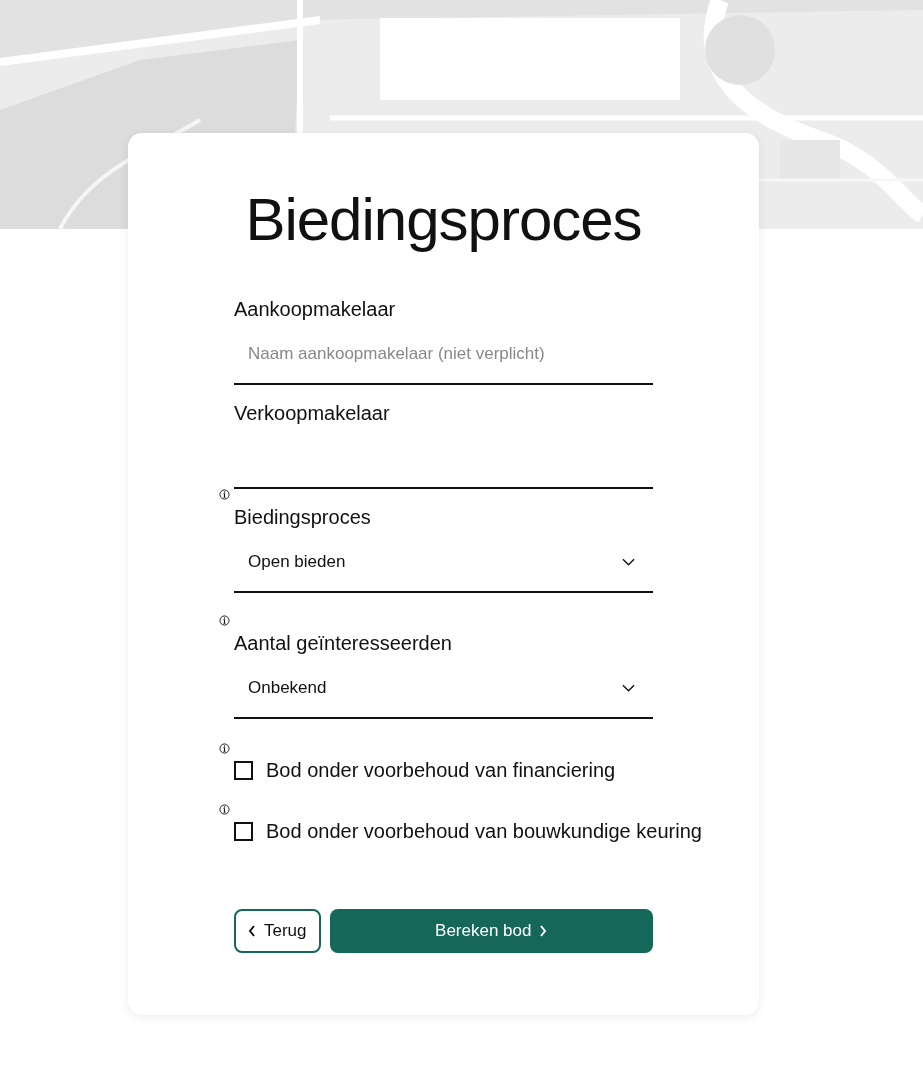 This screenshot has height=1068, width=923. I want to click on checkbox-label: Bod onder voorbehoud van bouwkundige keuring, so click(484, 831).